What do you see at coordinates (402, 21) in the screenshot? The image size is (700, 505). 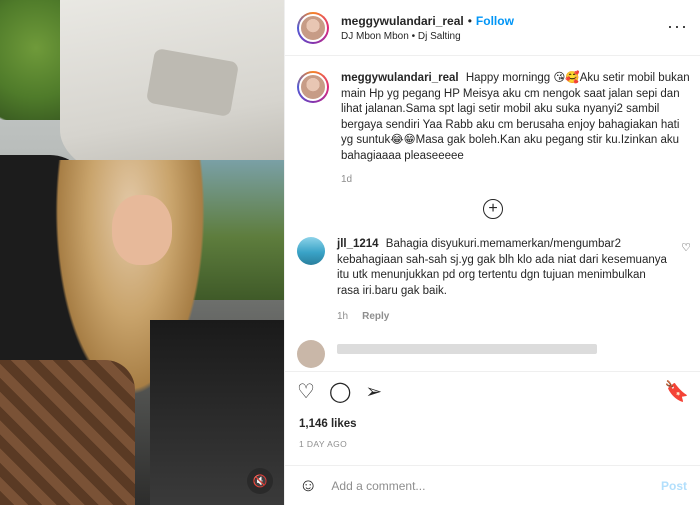 I see `header-username: meggywulandari_real` at bounding box center [402, 21].